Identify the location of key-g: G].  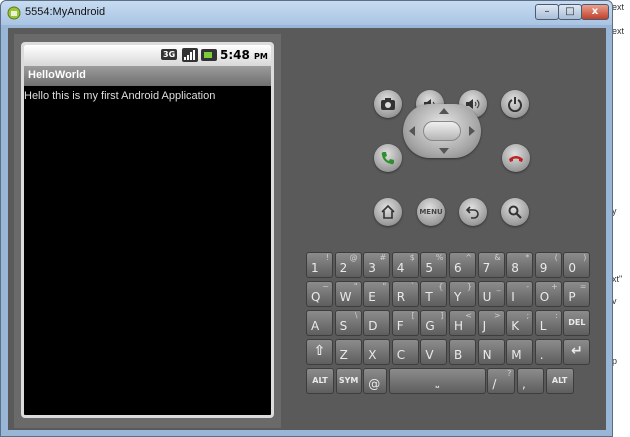
(434, 323).